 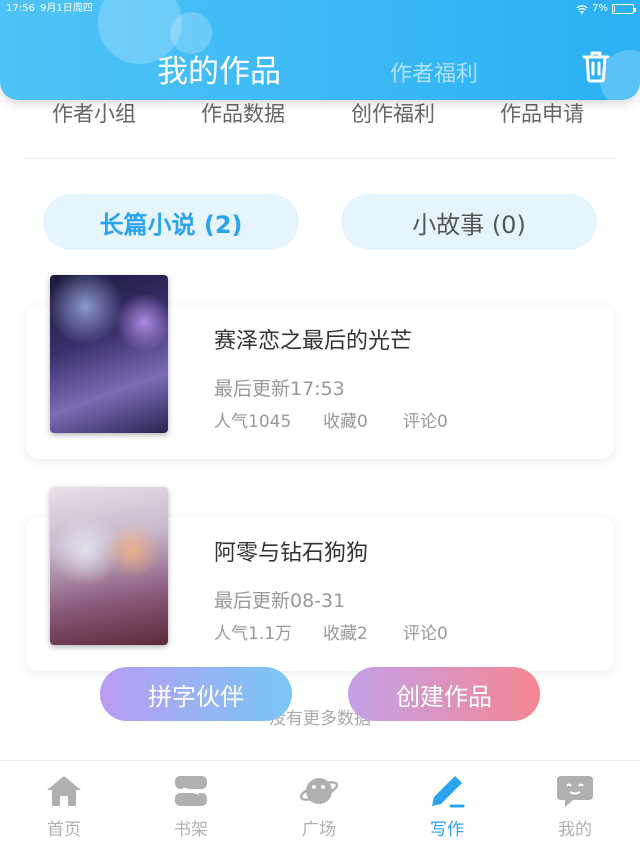 What do you see at coordinates (253, 634) in the screenshot?
I see `work-popularity: 人气1.1万` at bounding box center [253, 634].